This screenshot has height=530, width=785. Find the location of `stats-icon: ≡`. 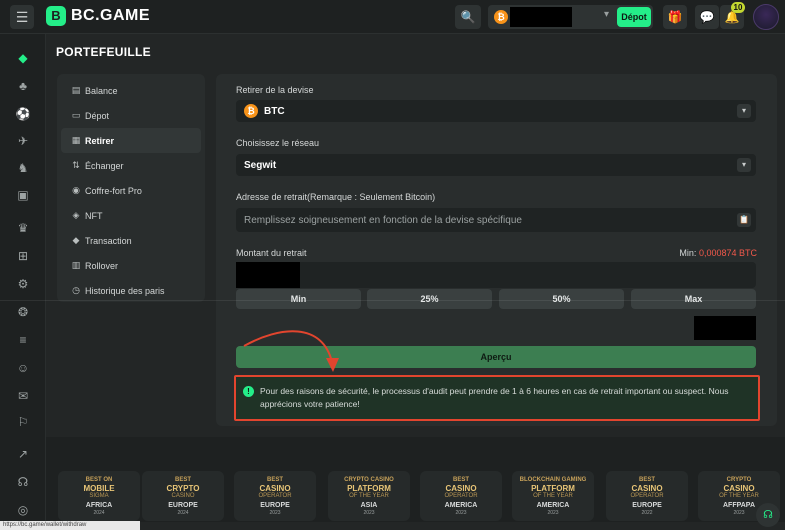

stats-icon: ≡ is located at coordinates (23, 340).